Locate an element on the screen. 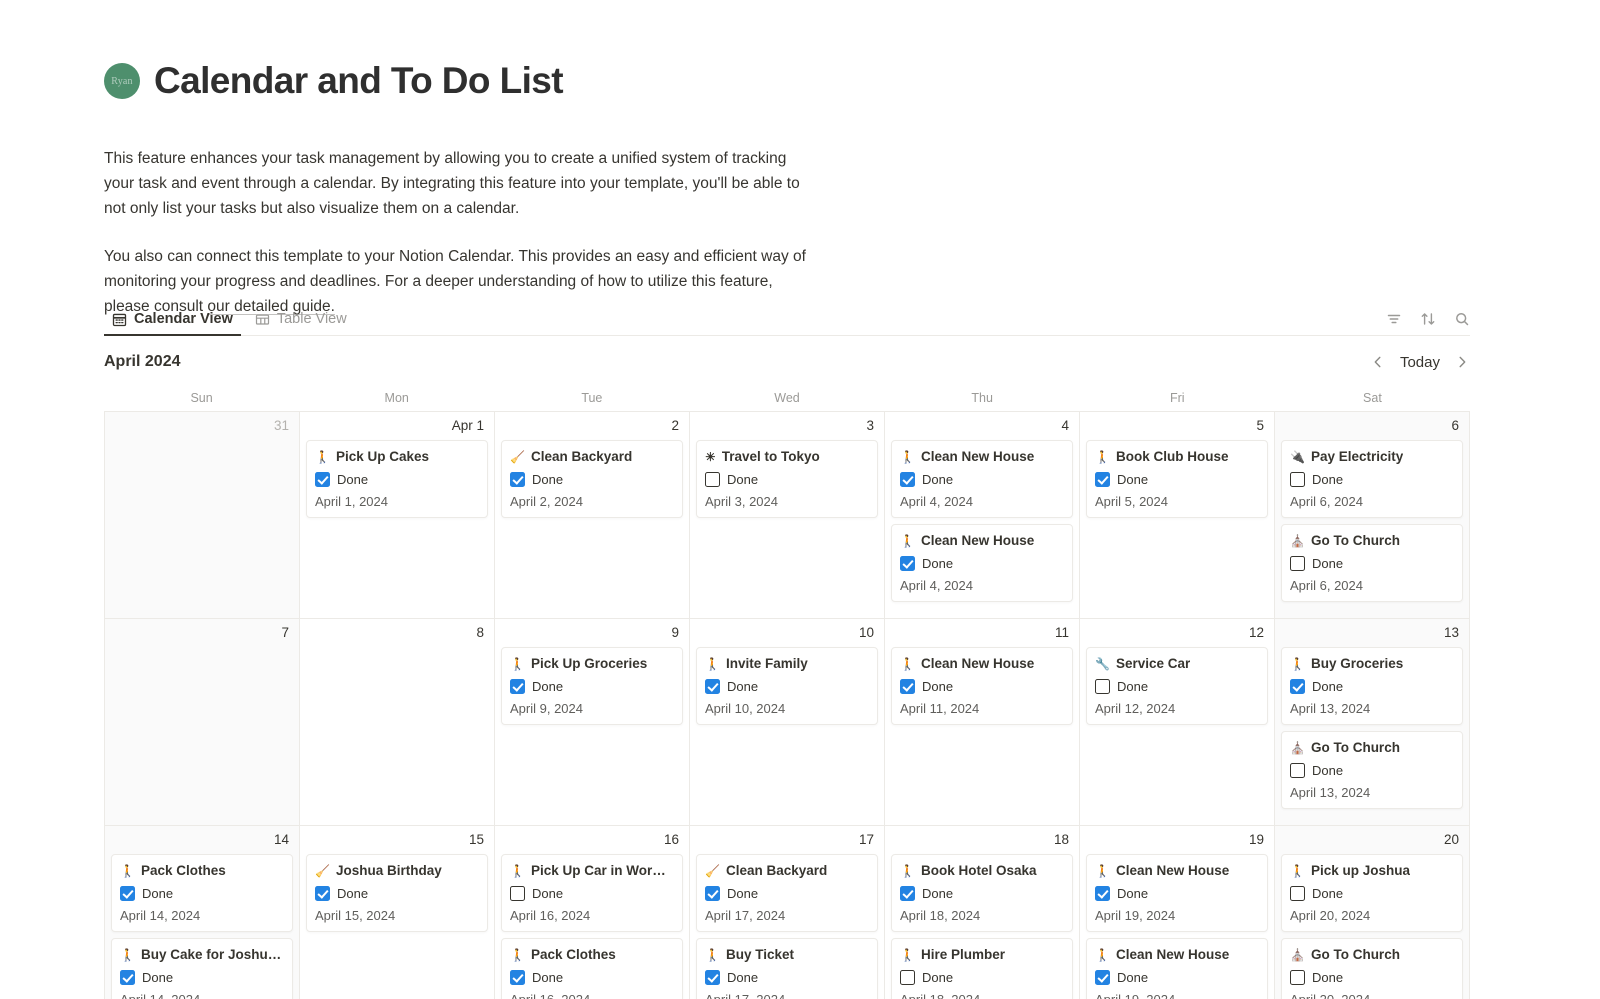 The height and width of the screenshot is (999, 1600). search-icon is located at coordinates (1462, 319).